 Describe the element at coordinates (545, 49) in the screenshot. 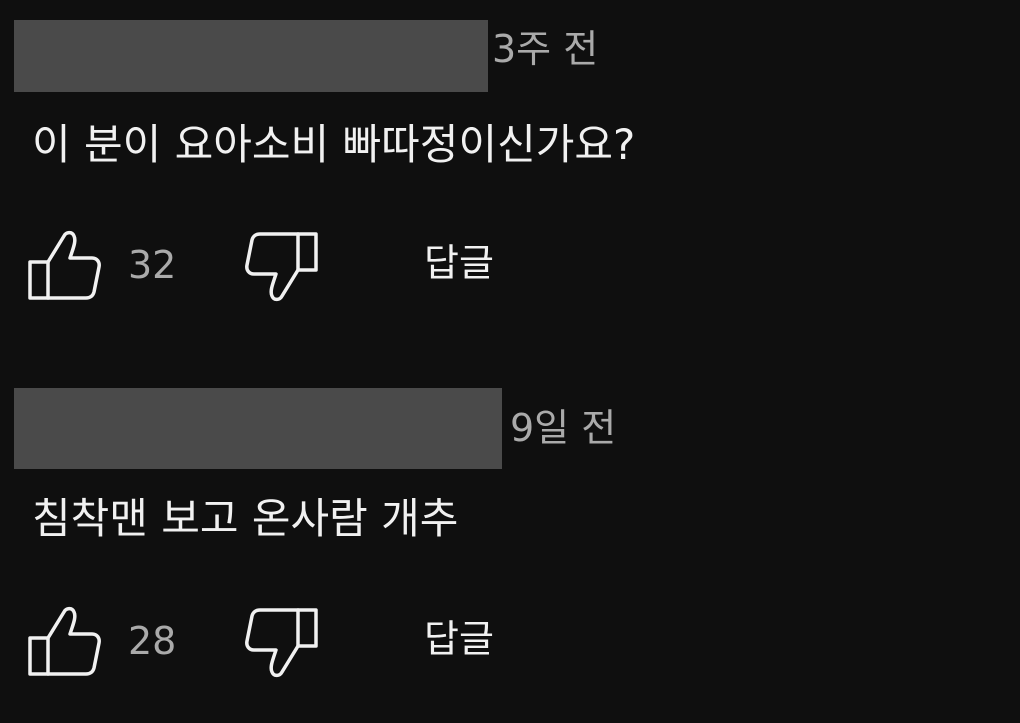

I see `comment-timestamp: 3주 전` at that location.